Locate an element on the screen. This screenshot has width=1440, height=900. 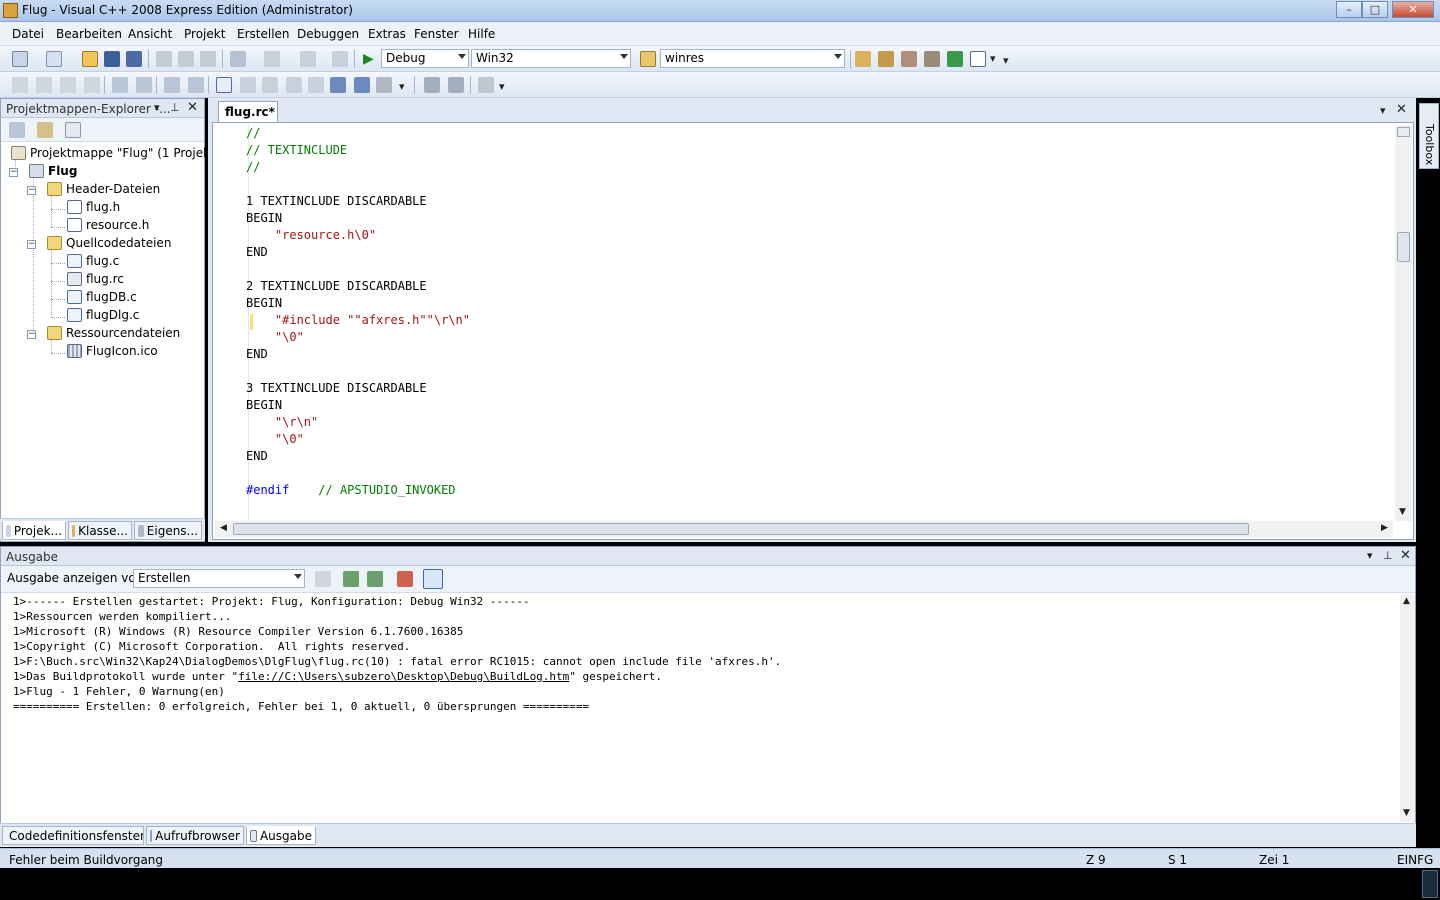
toolbox-side-tab: Toolbox is located at coordinates (1429, 136).